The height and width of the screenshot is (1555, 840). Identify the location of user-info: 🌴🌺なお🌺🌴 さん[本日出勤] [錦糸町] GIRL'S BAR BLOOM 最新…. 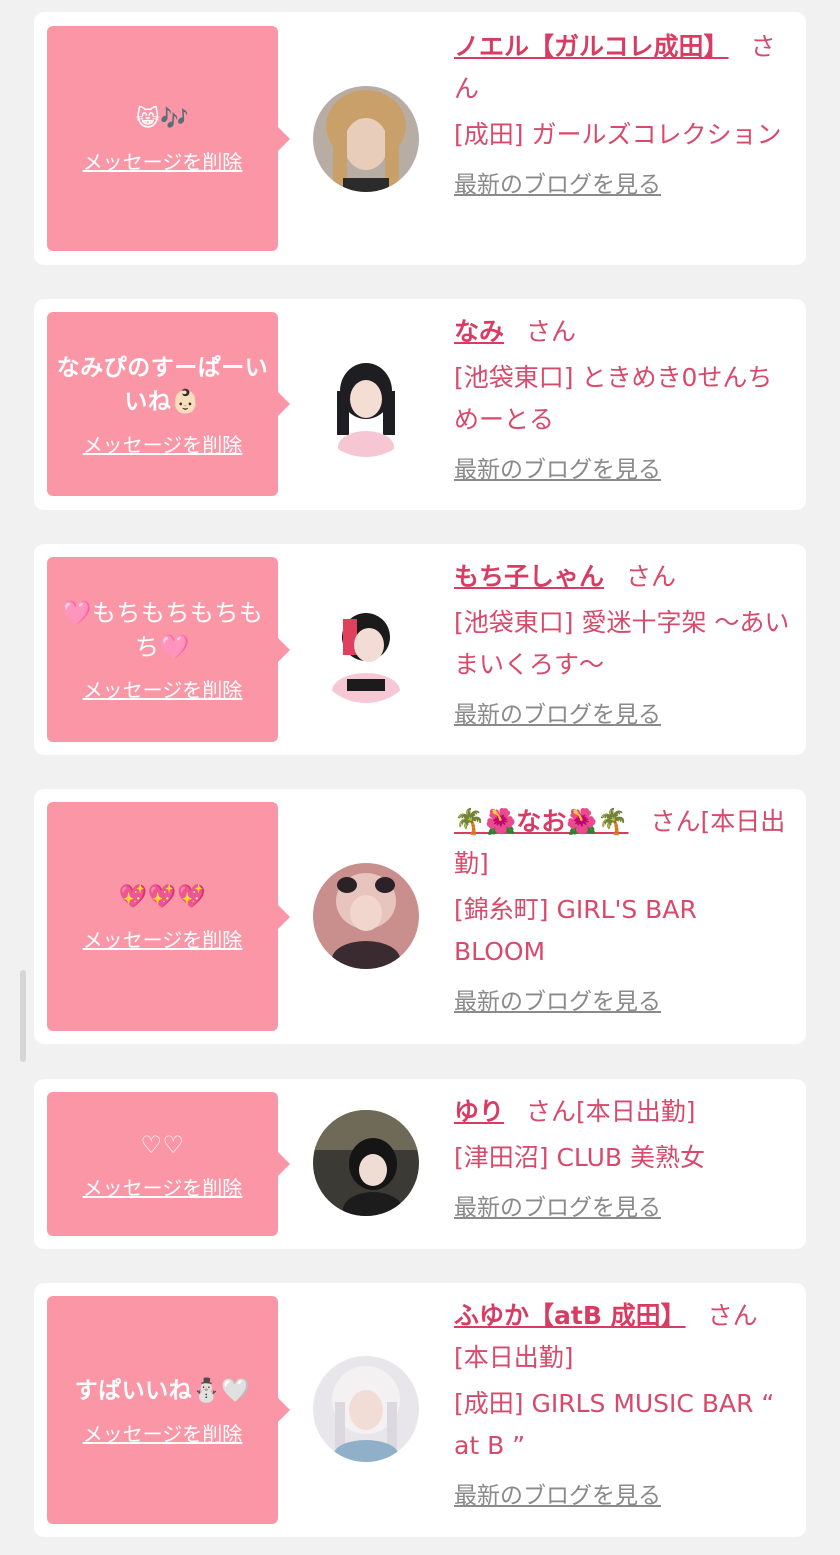
(623, 912).